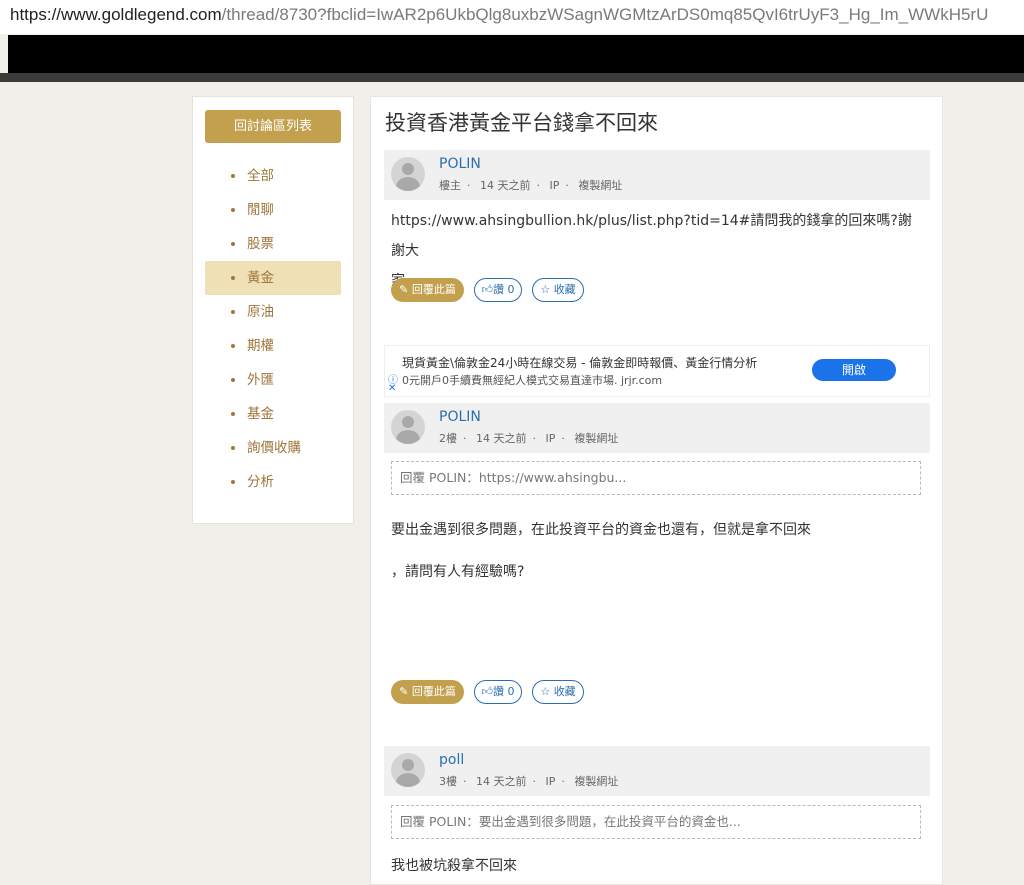 The width and height of the screenshot is (1024, 885). Describe the element at coordinates (273, 380) in the screenshot. I see `sidebar-item-forex: 外匯` at that location.